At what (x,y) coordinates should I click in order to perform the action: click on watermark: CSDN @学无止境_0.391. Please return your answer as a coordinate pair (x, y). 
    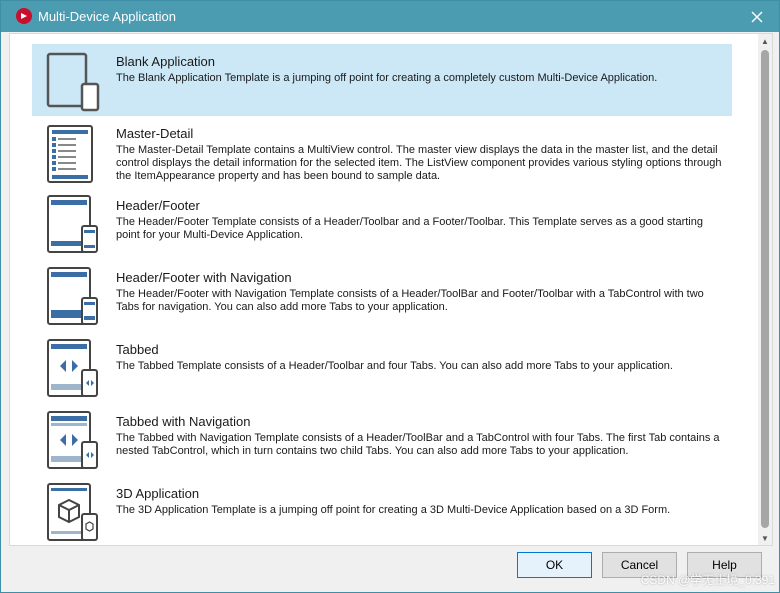
    Looking at the image, I should click on (707, 580).